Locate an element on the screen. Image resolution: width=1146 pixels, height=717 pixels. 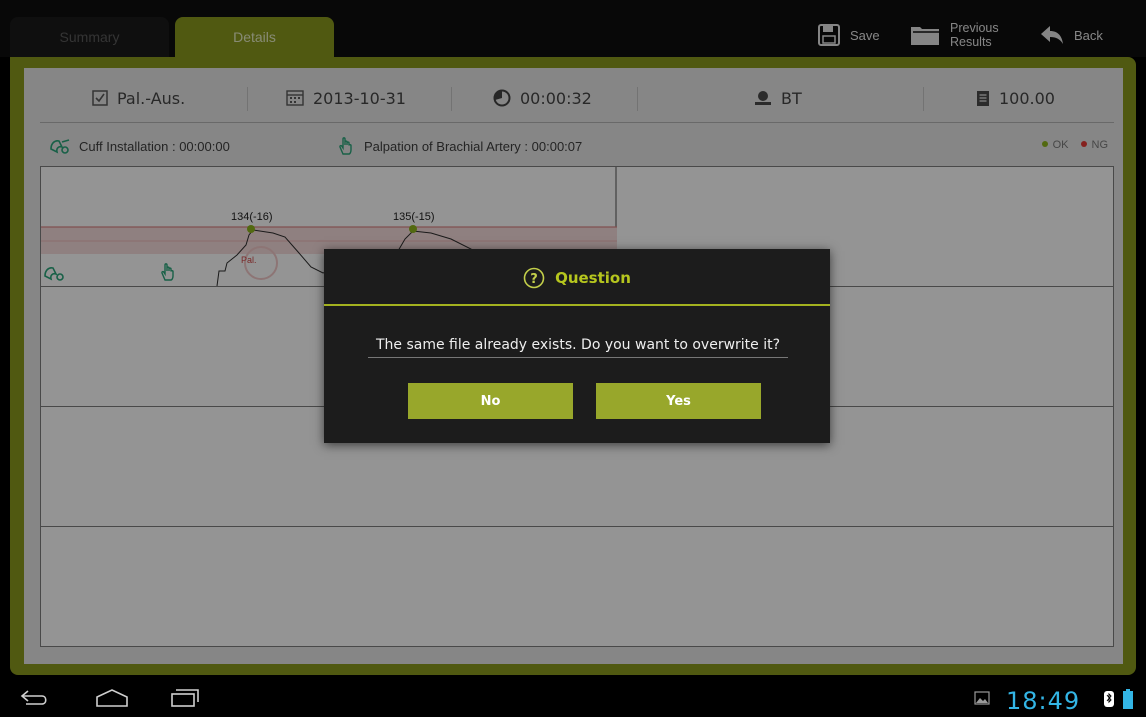
dialog-header: ? Question is located at coordinates (577, 277).